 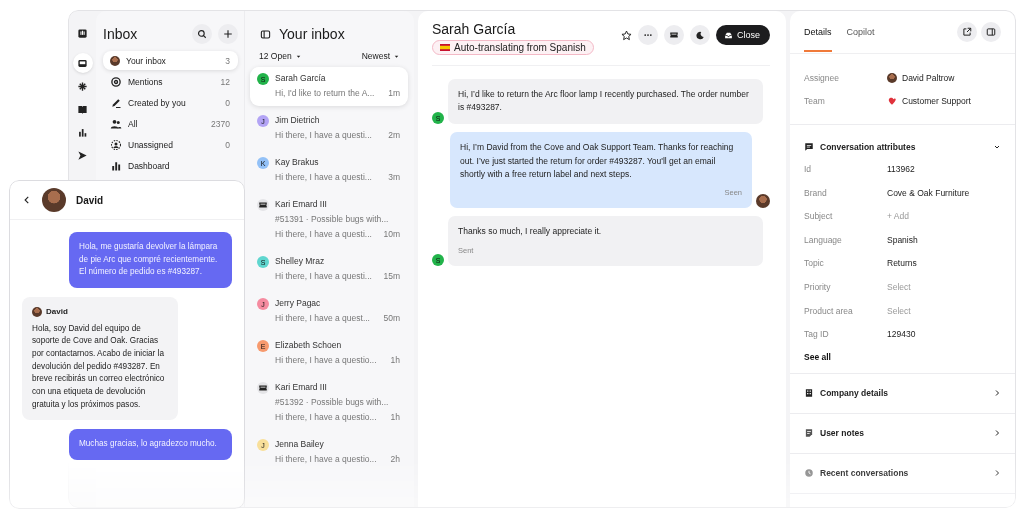 What do you see at coordinates (395, 459) in the screenshot?
I see `timestamp: 2h` at bounding box center [395, 459].